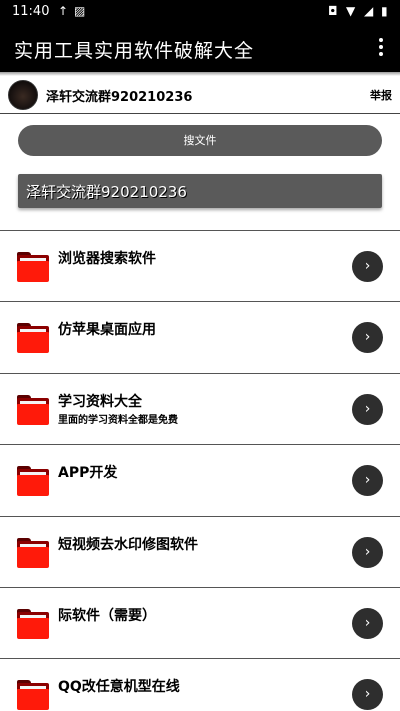 The width and height of the screenshot is (400, 711). What do you see at coordinates (128, 544) in the screenshot?
I see `list-item-label: 短视频去水印修图软件` at bounding box center [128, 544].